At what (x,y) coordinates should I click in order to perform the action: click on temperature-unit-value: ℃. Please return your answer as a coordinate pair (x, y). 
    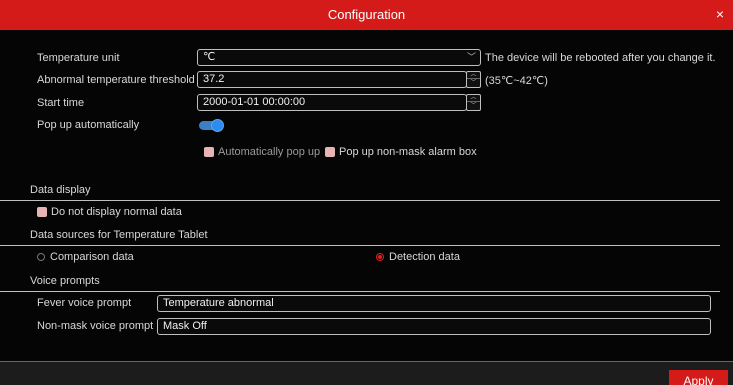
    Looking at the image, I should click on (209, 57).